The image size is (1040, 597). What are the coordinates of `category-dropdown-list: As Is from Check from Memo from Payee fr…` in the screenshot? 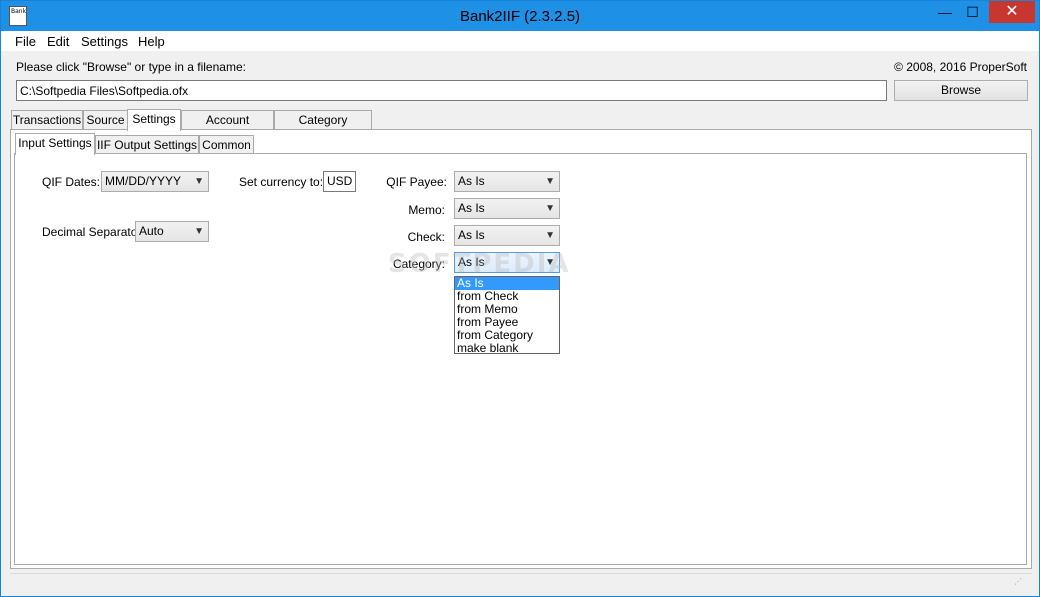 It's located at (507, 315).